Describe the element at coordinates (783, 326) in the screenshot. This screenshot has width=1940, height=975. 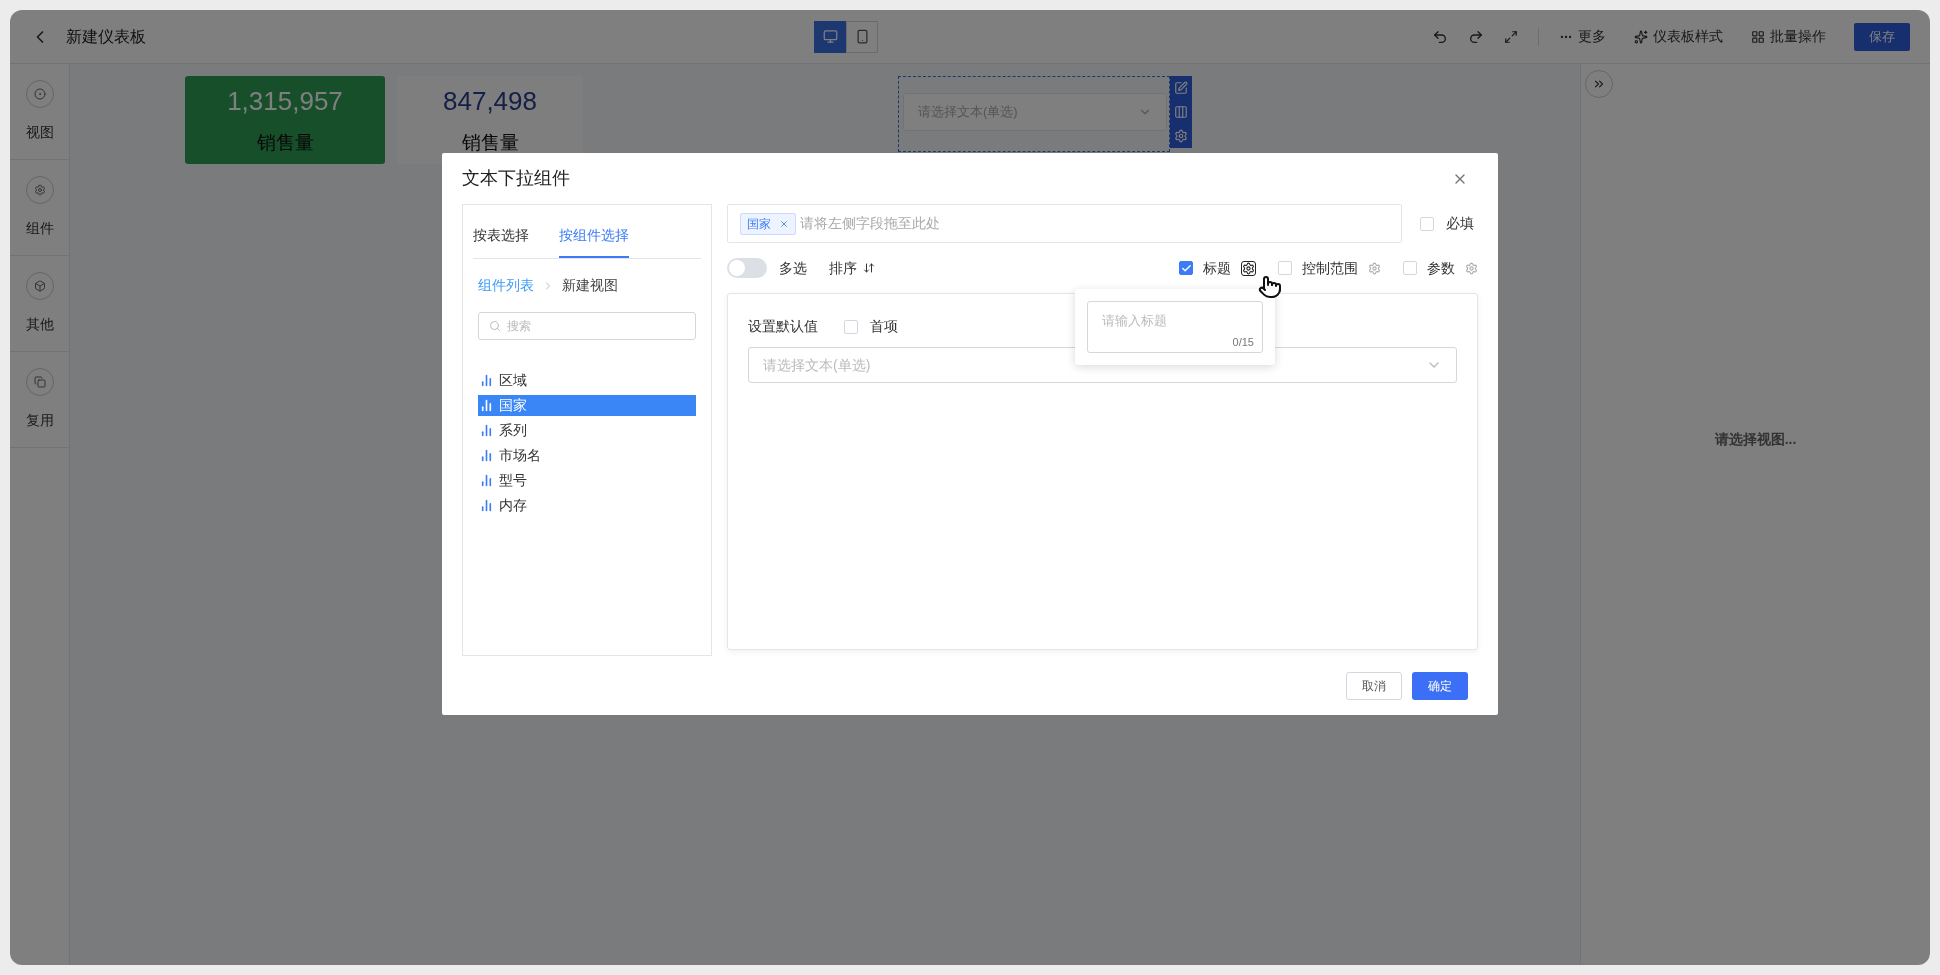
I see `default-value-label: 设置默认值` at that location.